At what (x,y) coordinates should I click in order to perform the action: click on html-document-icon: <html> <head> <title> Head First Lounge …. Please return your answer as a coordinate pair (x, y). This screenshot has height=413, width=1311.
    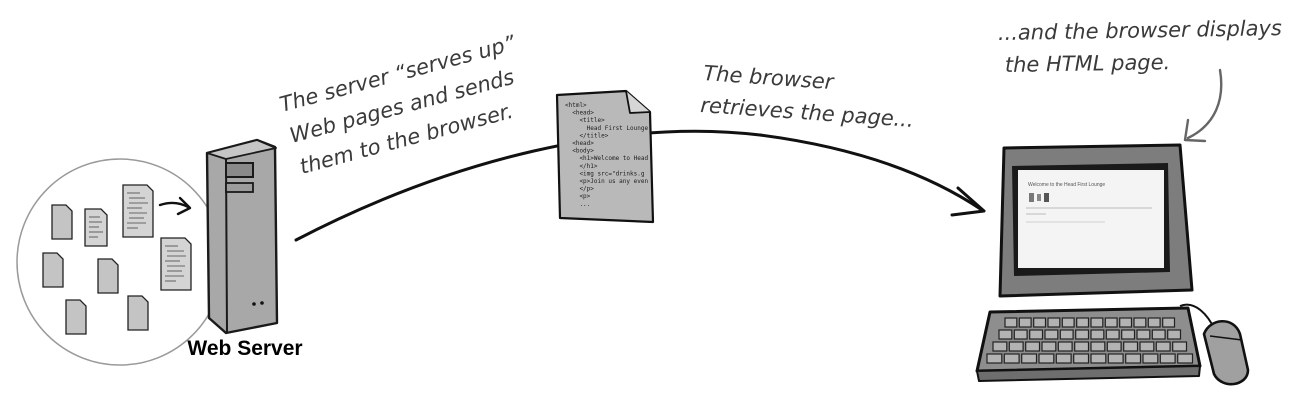
    Looking at the image, I should click on (605, 156).